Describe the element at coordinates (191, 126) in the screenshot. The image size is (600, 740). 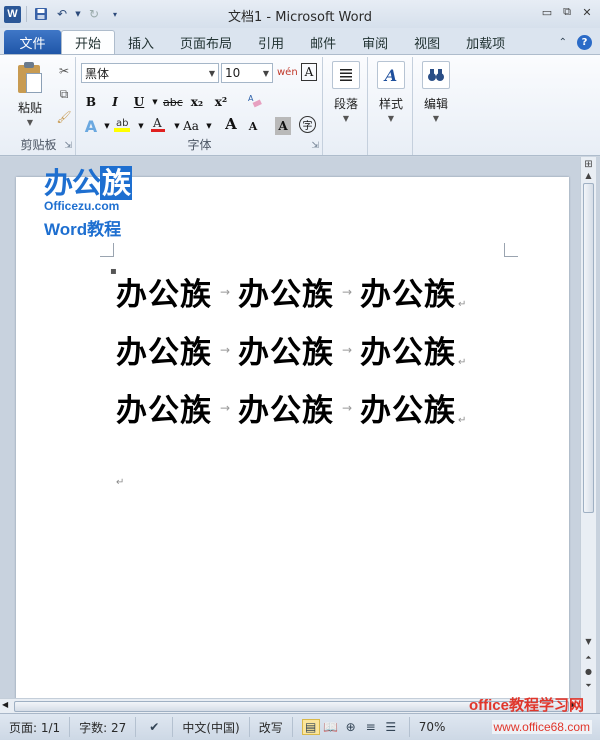
I see `change-case-button: Aa` at that location.